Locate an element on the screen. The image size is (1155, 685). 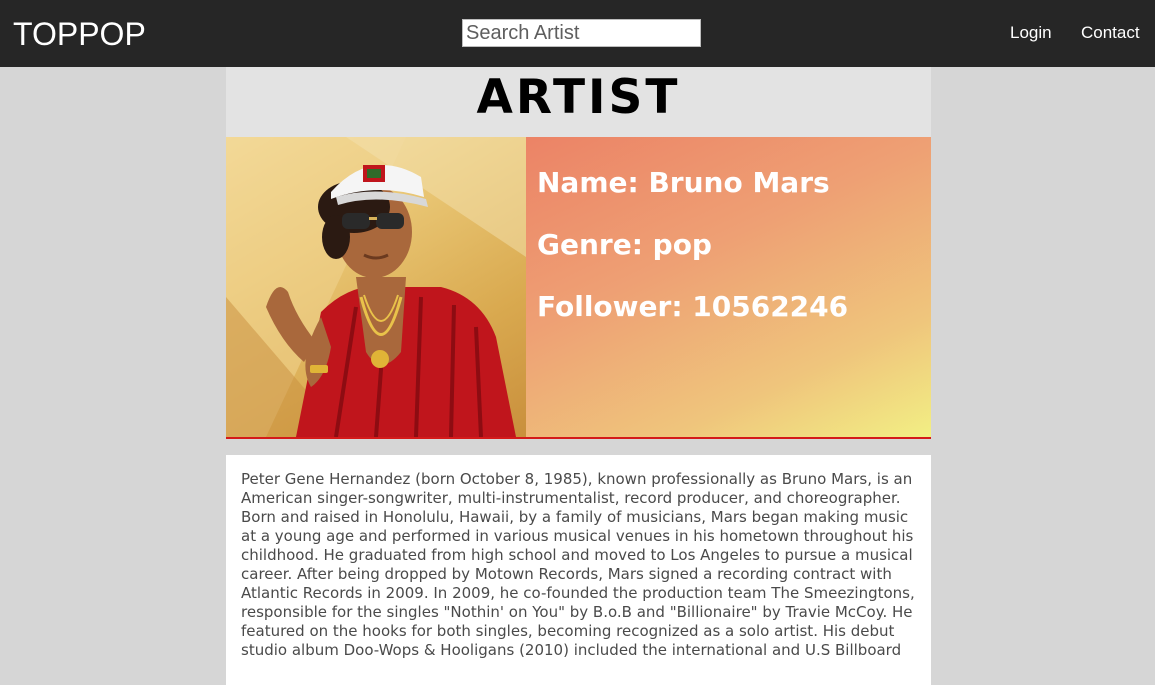
artist-genre: Genre: pop is located at coordinates (624, 244).